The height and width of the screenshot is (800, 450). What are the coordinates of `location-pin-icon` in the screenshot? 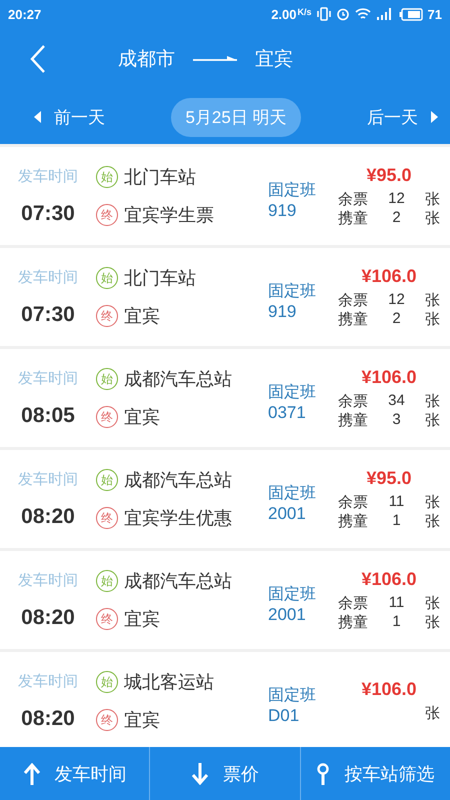 It's located at (323, 773).